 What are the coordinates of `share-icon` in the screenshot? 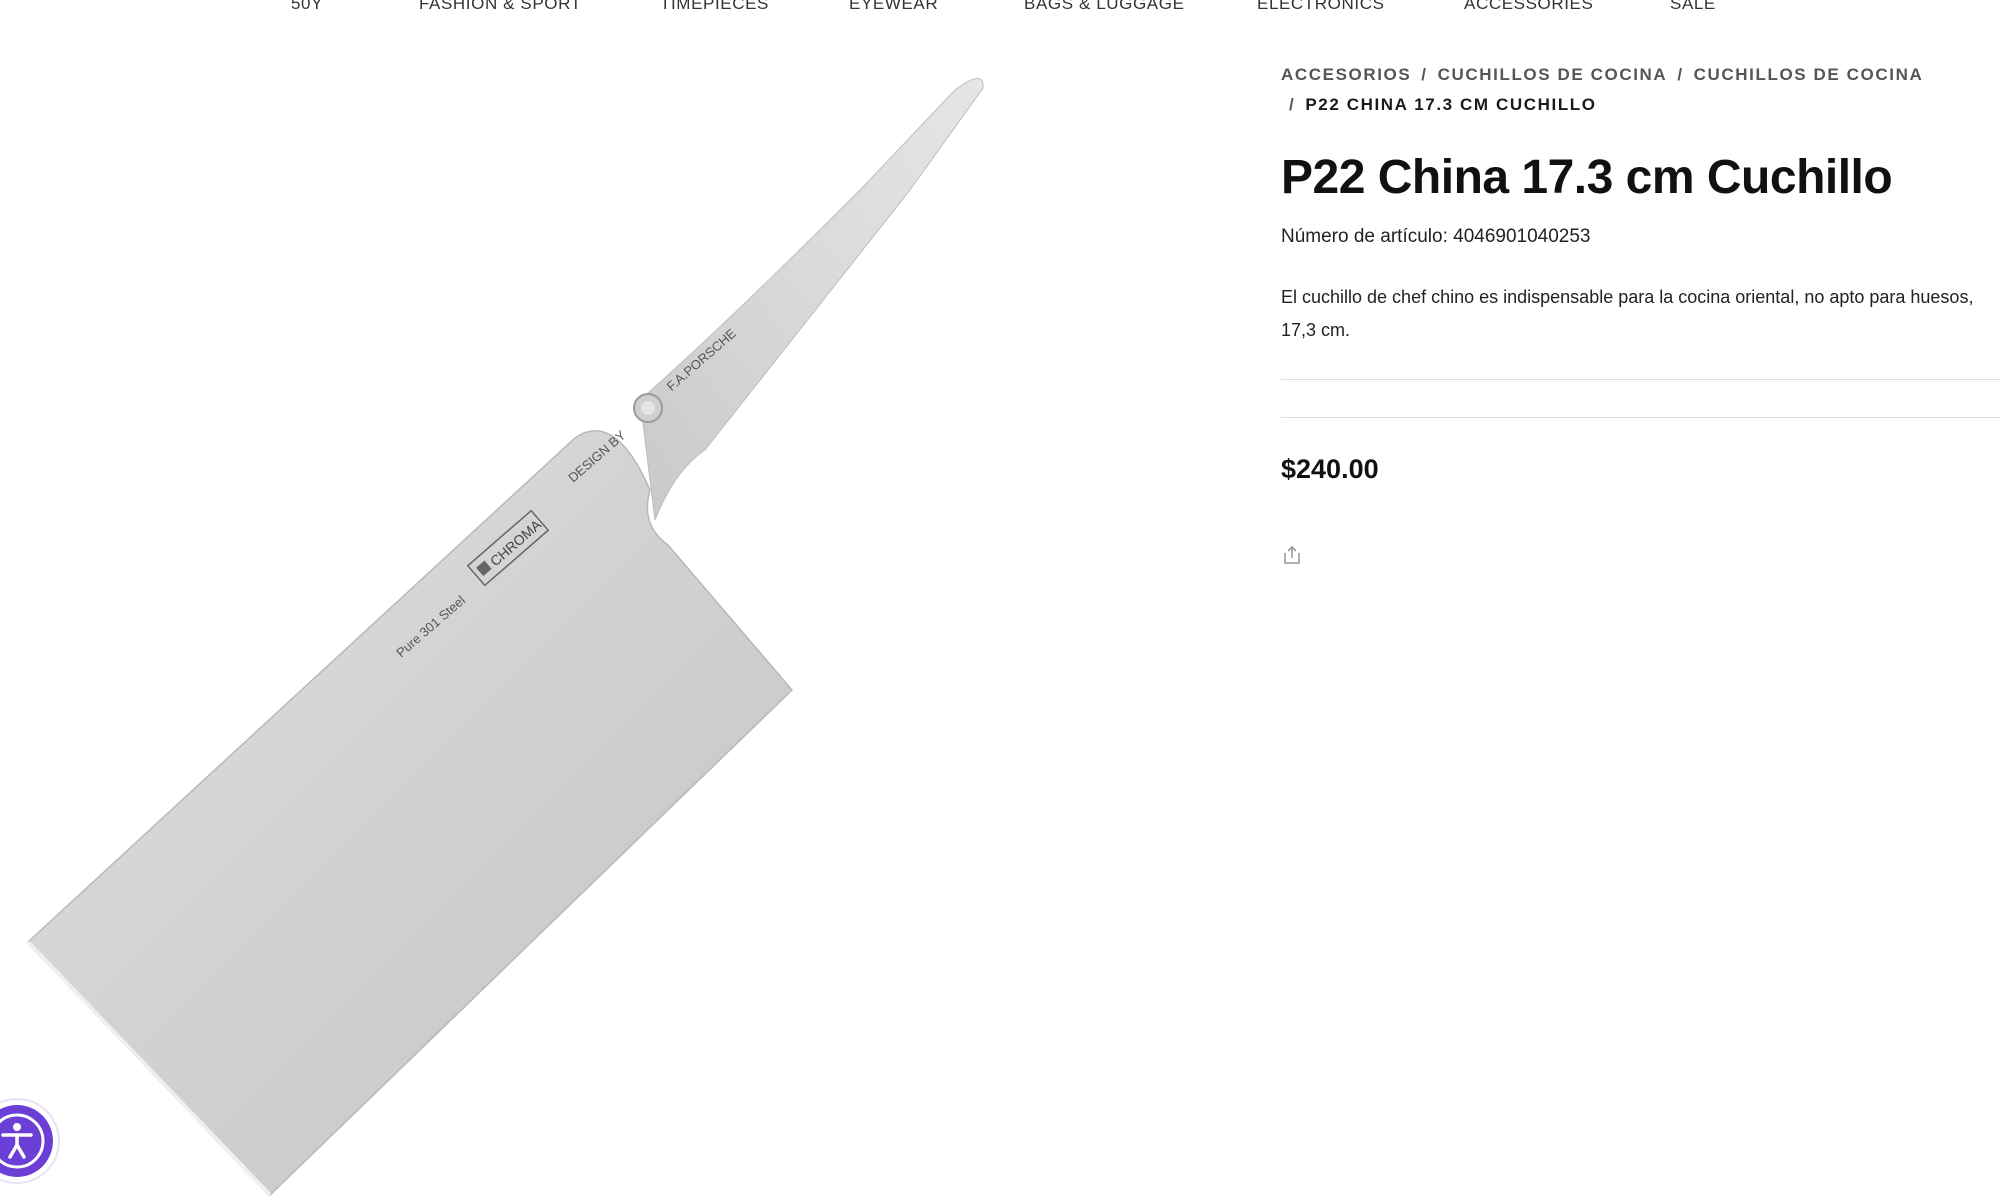 It's located at (1292, 555).